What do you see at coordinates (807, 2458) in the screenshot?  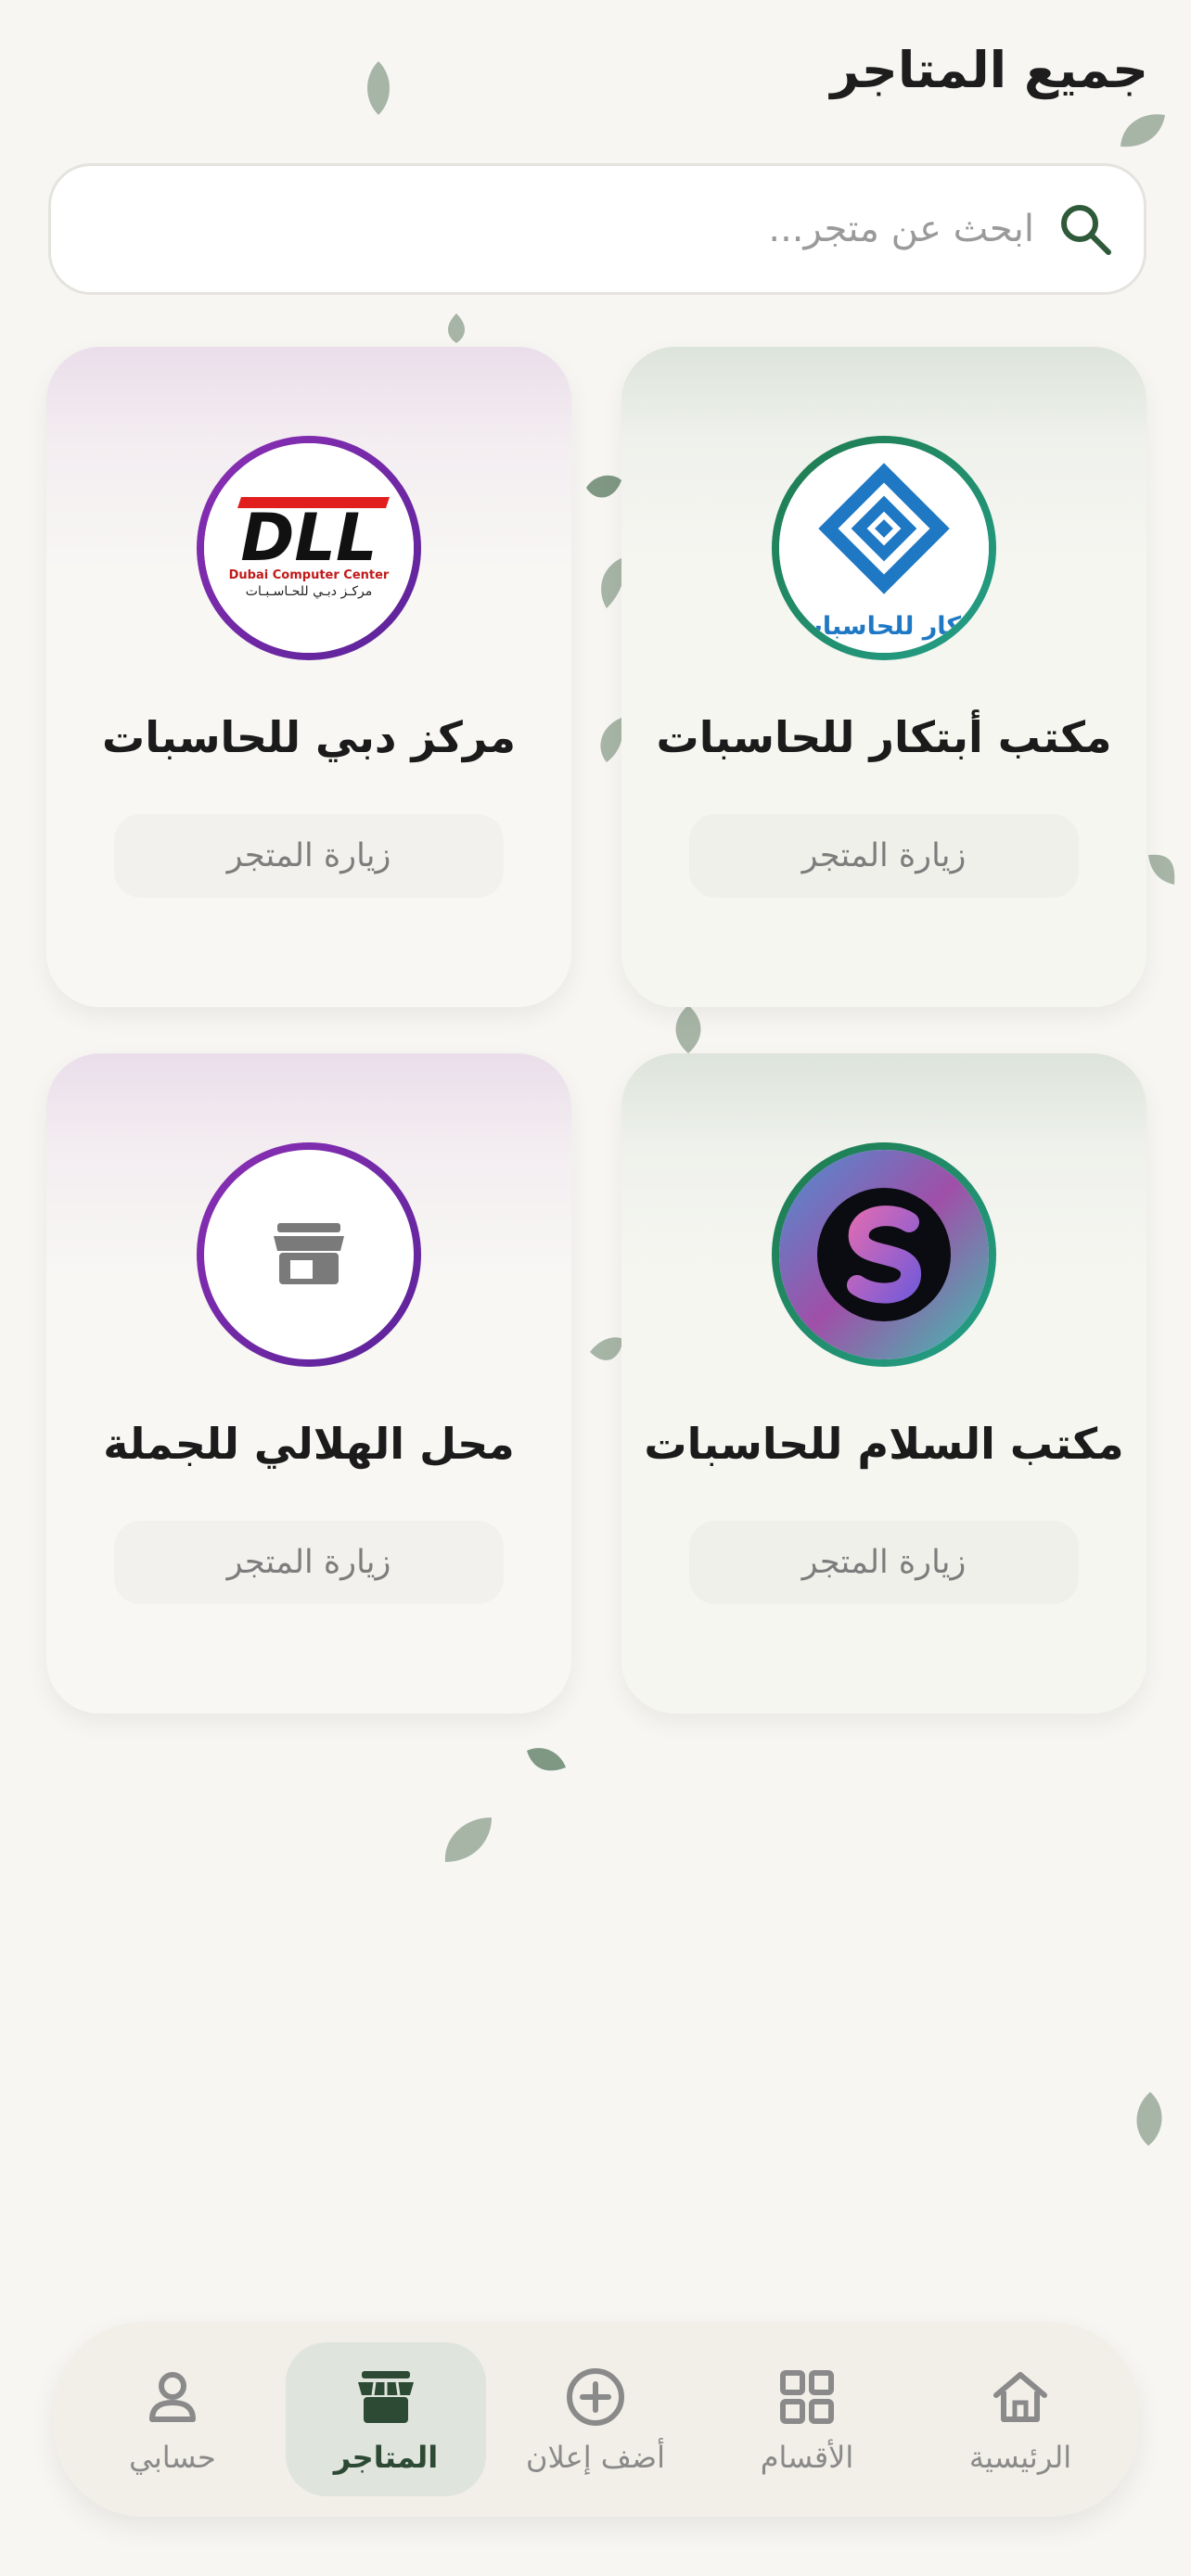 I see `tab-categories-label: الأقسام` at bounding box center [807, 2458].